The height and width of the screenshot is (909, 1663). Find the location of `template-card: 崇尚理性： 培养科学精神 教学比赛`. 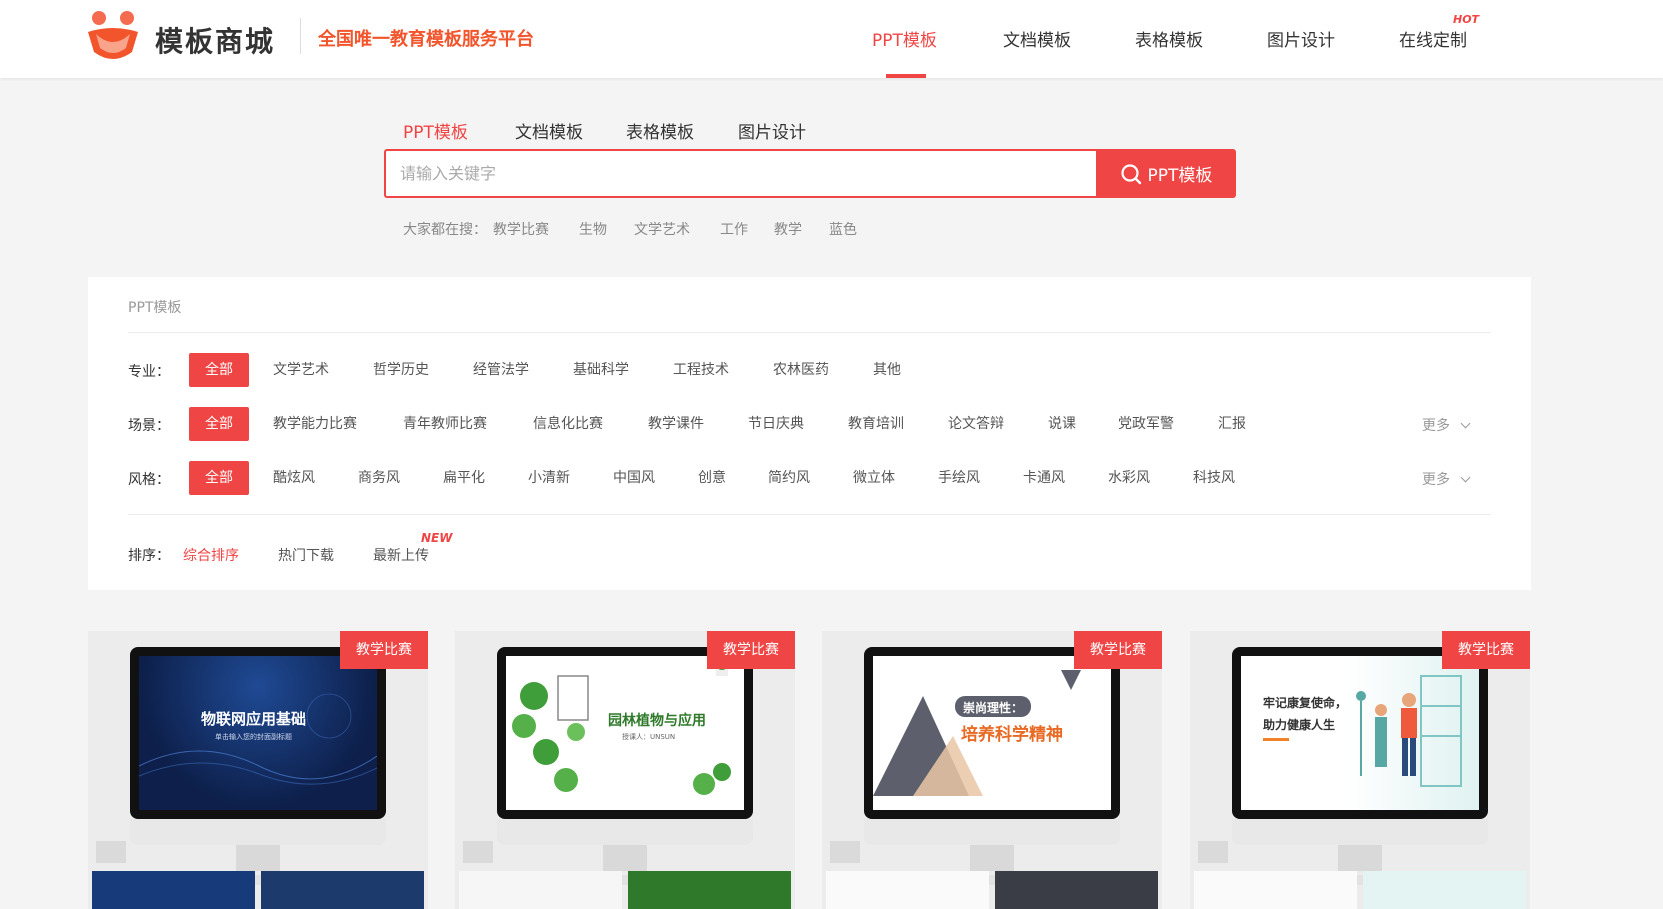

template-card: 崇尚理性： 培养科学精神 教学比赛 is located at coordinates (992, 770).